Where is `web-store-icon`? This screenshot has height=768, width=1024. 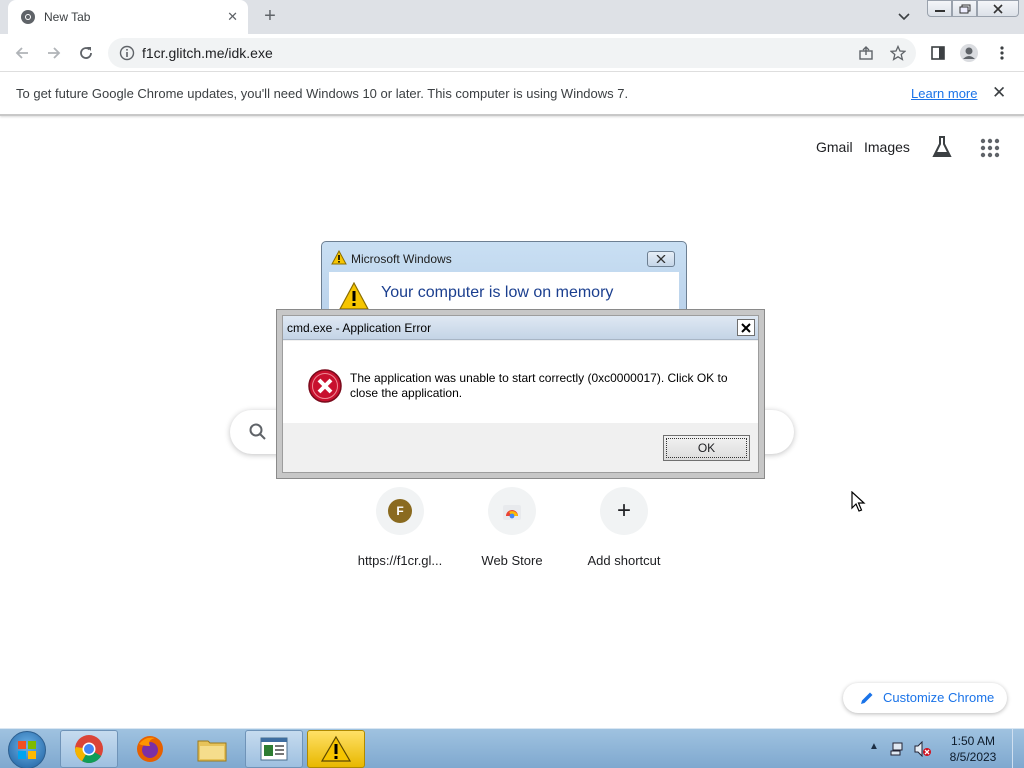
web-store-icon is located at coordinates (512, 512).